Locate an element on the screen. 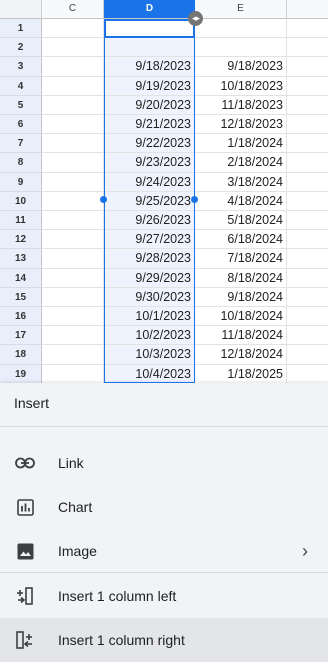 This screenshot has width=328, height=662. row-number: 18 is located at coordinates (21, 355).